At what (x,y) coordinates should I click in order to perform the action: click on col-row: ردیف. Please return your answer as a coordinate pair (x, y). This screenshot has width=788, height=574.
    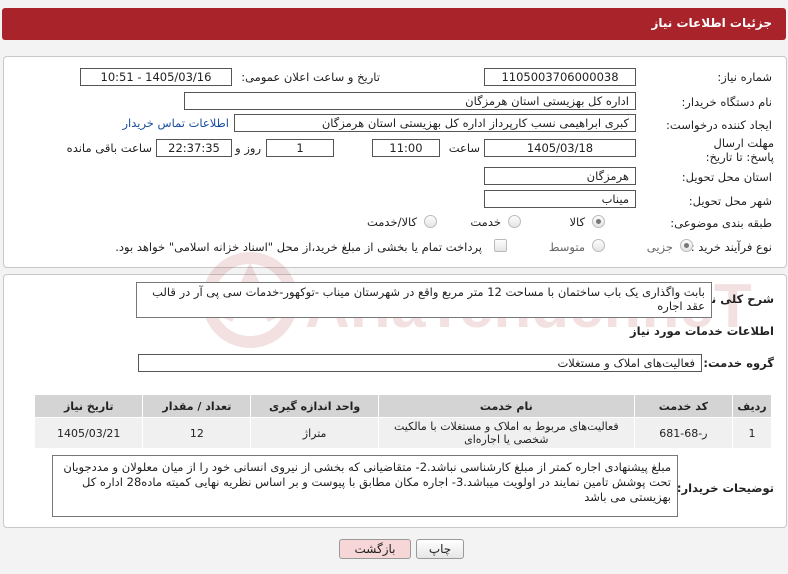
    Looking at the image, I should click on (752, 406).